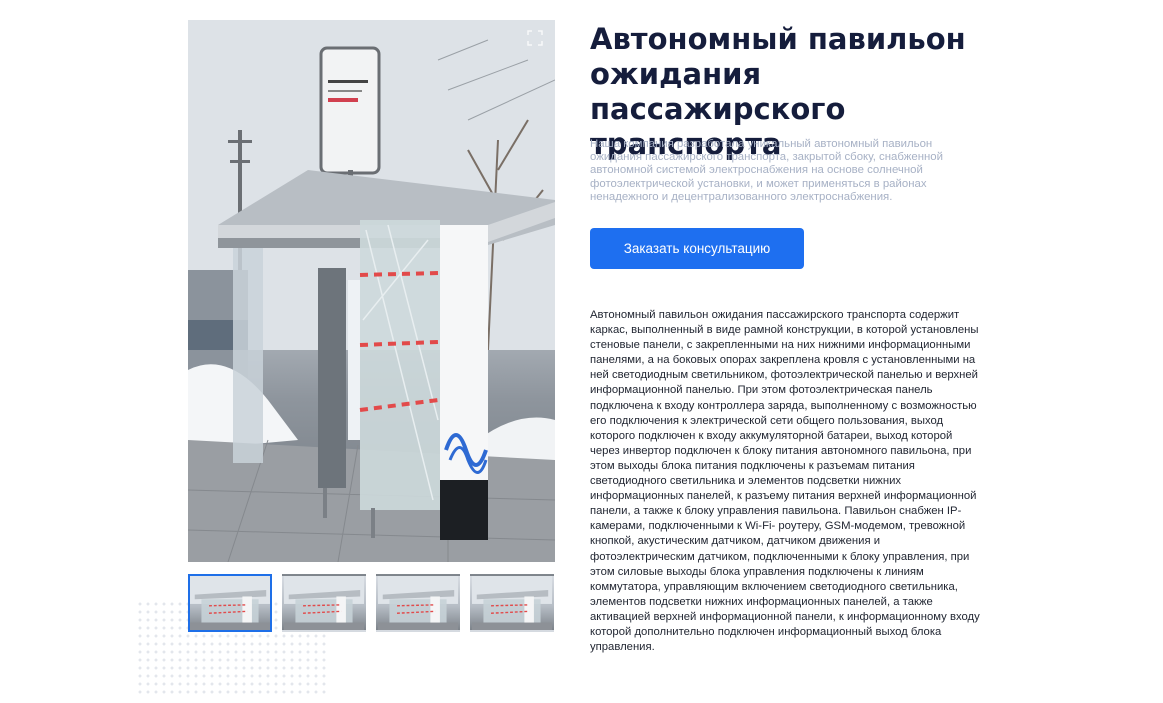 This screenshot has width=1163, height=703. Describe the element at coordinates (535, 38) in the screenshot. I see `expand-icon` at that location.